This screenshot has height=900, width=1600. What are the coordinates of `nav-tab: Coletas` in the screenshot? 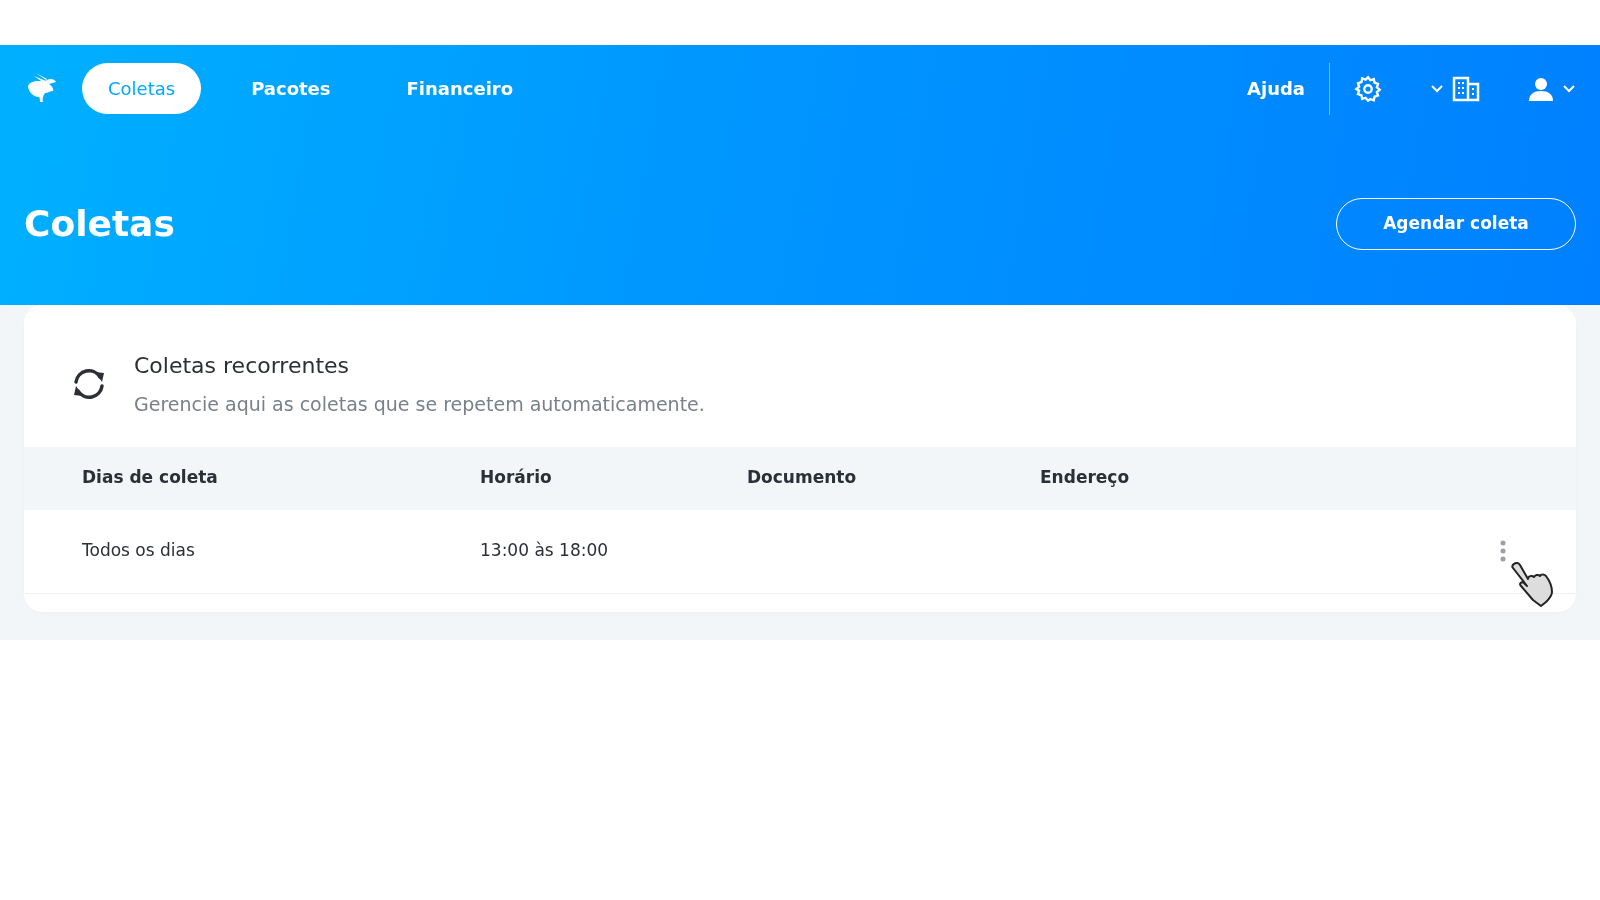 It's located at (142, 88).